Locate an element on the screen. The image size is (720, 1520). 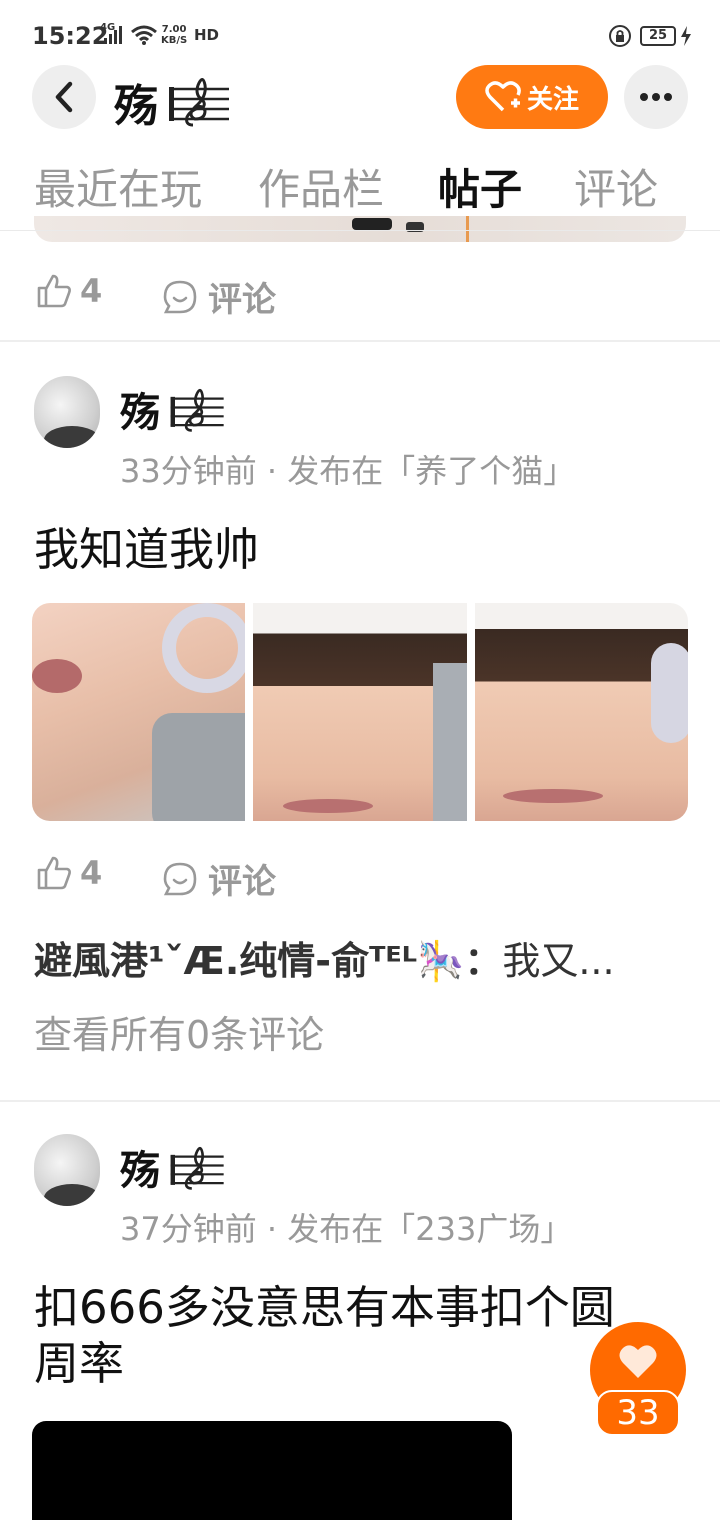
post-text-line: 周率 is located at coordinates (79, 1363).